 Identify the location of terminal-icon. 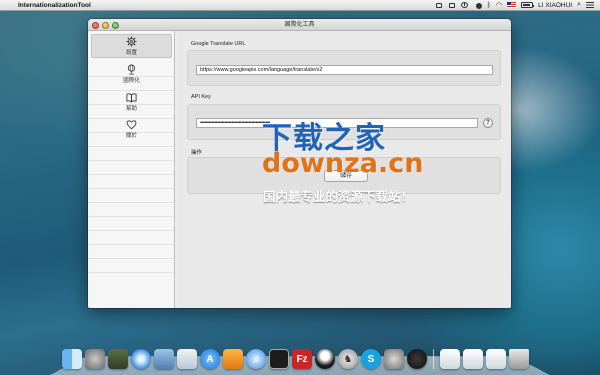
(279, 359).